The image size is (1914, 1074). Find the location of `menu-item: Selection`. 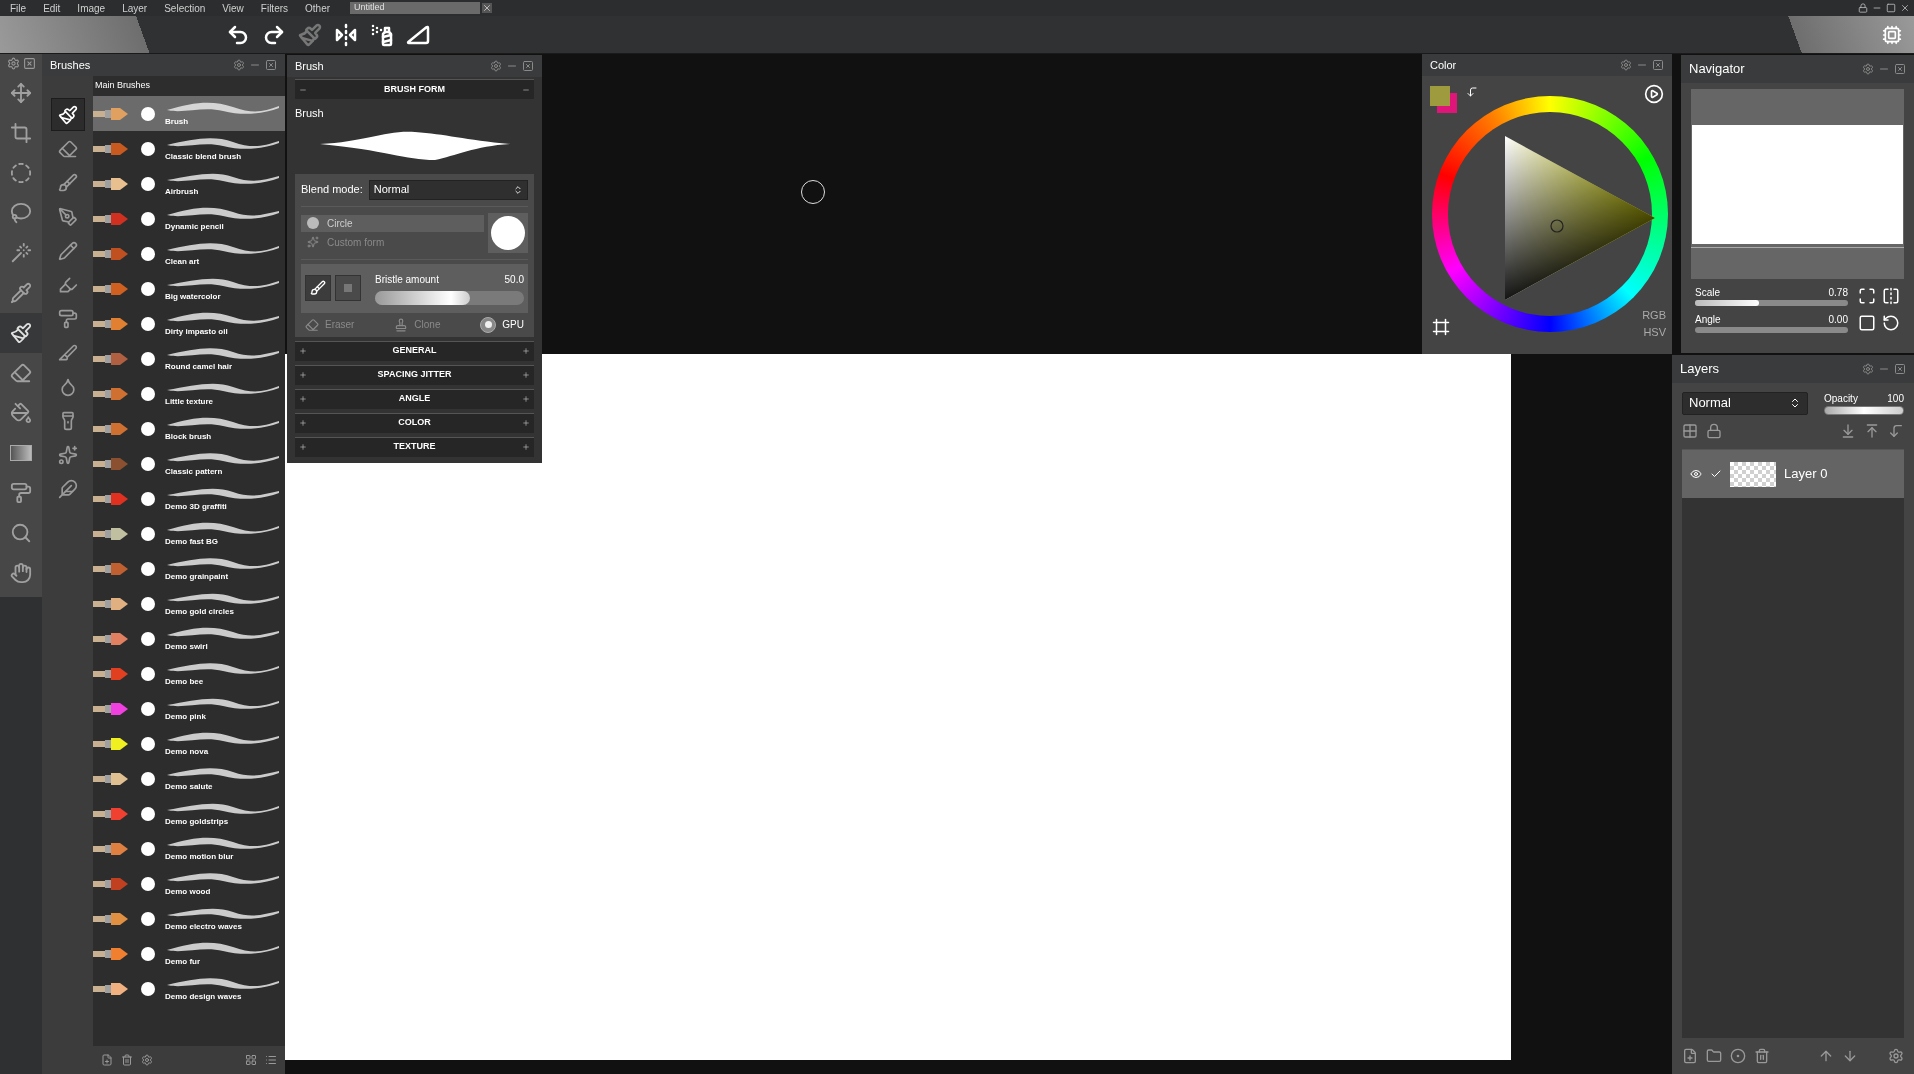

menu-item: Selection is located at coordinates (185, 8).